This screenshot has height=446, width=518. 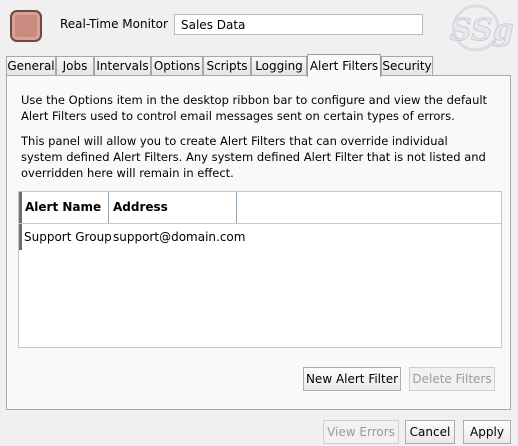 I want to click on svg-text: SSg, so click(x=482, y=30).